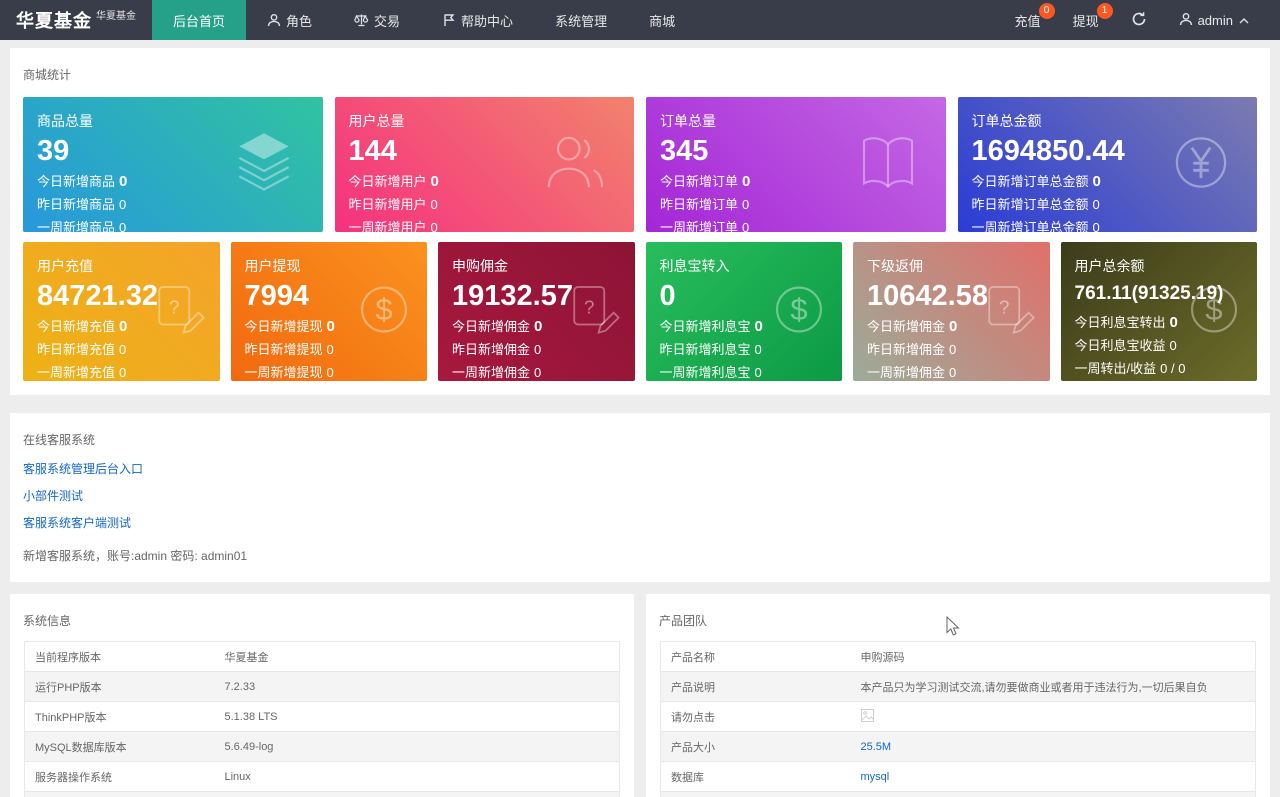  Describe the element at coordinates (958, 686) in the screenshot. I see `table-row: 产品说明 本产品只为学习测试交流,请勿要做商业或者用于违法行为,一切后果自负` at that location.